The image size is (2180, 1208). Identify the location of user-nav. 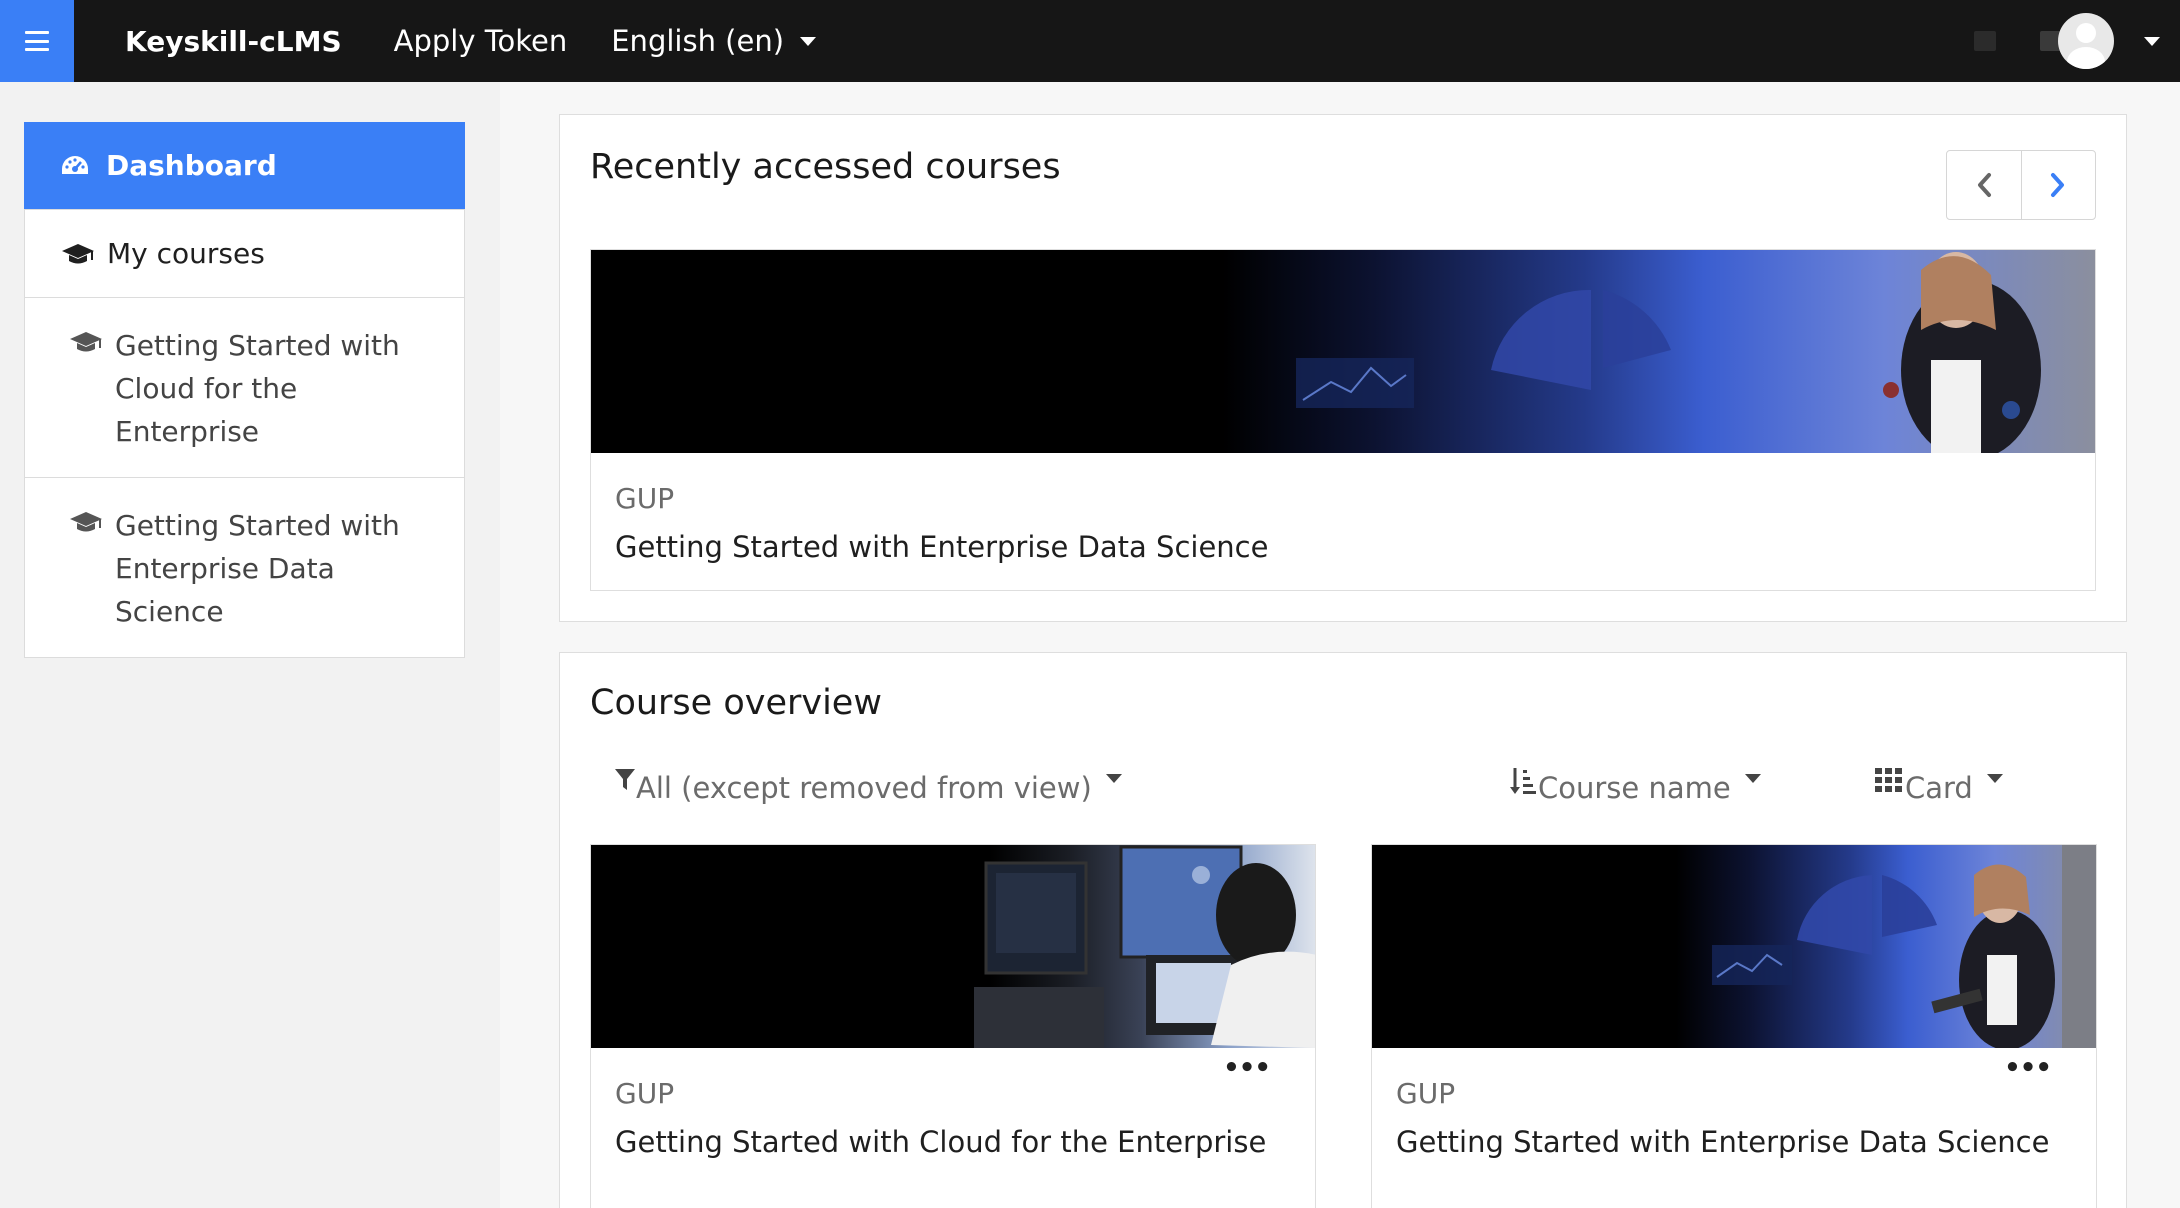
(2077, 41).